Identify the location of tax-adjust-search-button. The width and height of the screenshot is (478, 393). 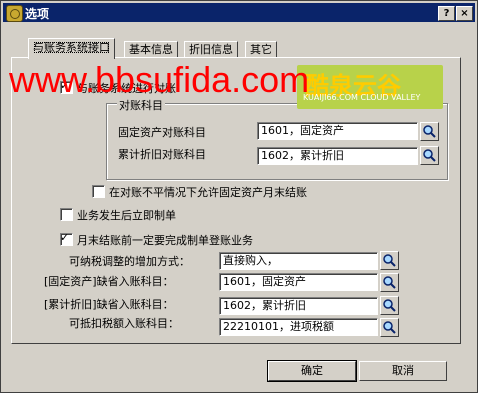
(389, 260).